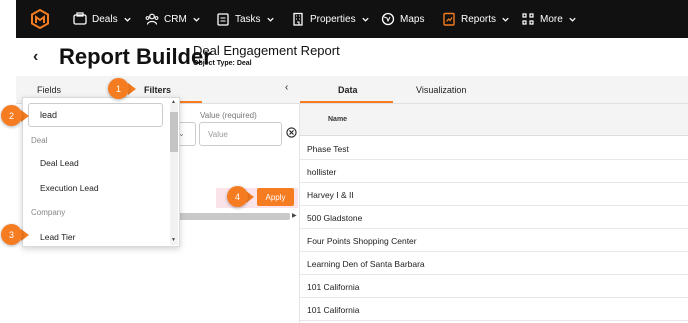 The width and height of the screenshot is (688, 323). I want to click on option-lead-tier: Lead Tier, so click(57, 237).